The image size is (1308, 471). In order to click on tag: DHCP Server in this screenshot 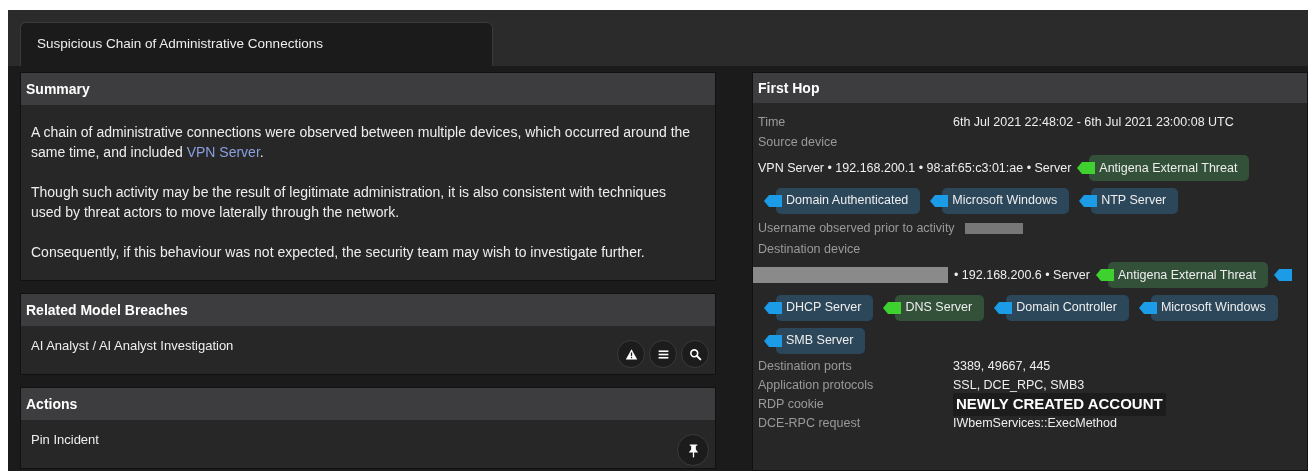, I will do `click(825, 307)`.